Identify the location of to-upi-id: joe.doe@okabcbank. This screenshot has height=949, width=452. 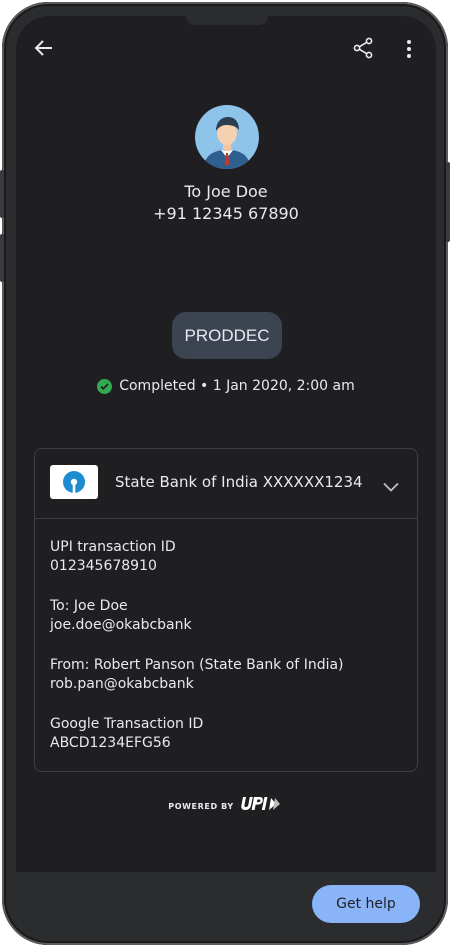
(121, 625).